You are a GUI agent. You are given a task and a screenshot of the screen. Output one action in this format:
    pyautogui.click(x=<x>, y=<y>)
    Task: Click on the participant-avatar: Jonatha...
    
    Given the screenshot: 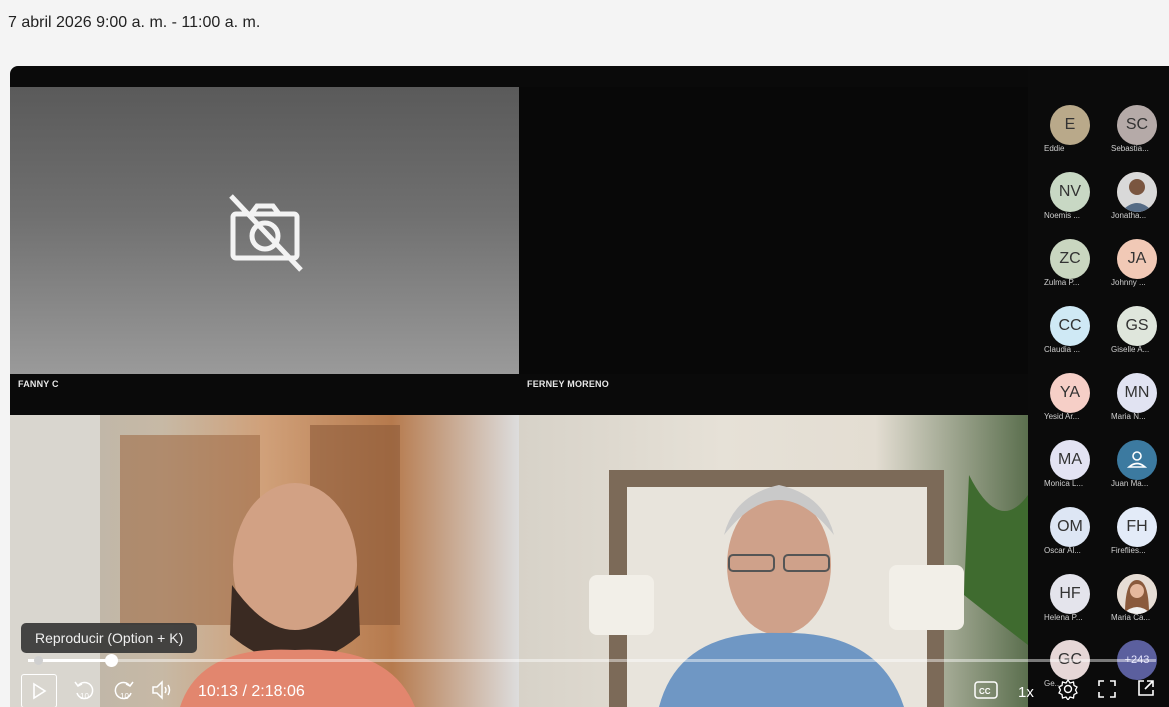 What is the action you would take?
    pyautogui.click(x=1137, y=196)
    